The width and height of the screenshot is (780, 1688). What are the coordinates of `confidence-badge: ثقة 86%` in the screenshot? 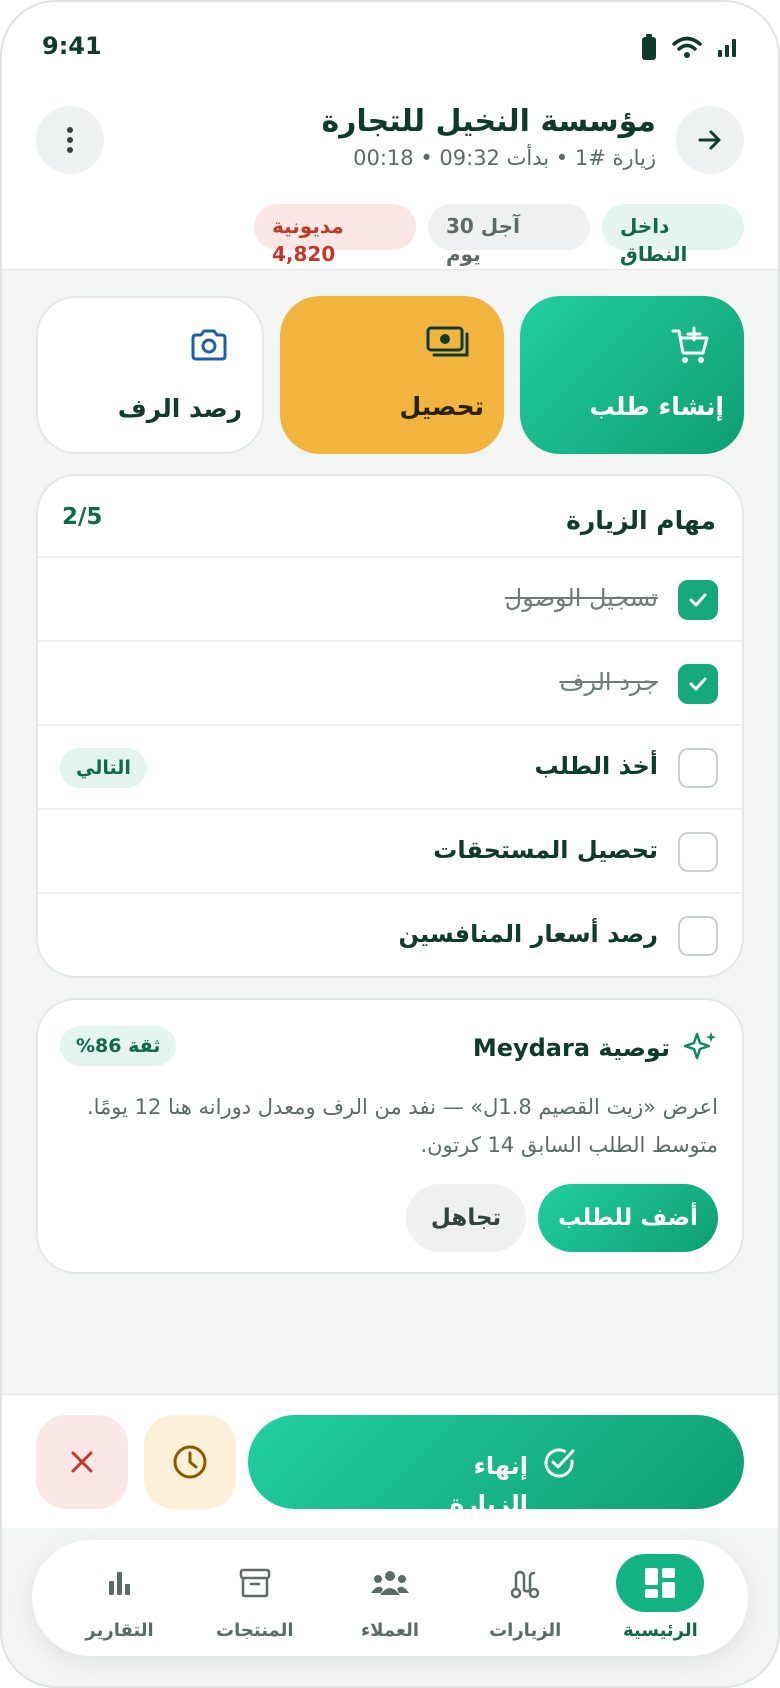 It's located at (118, 1046).